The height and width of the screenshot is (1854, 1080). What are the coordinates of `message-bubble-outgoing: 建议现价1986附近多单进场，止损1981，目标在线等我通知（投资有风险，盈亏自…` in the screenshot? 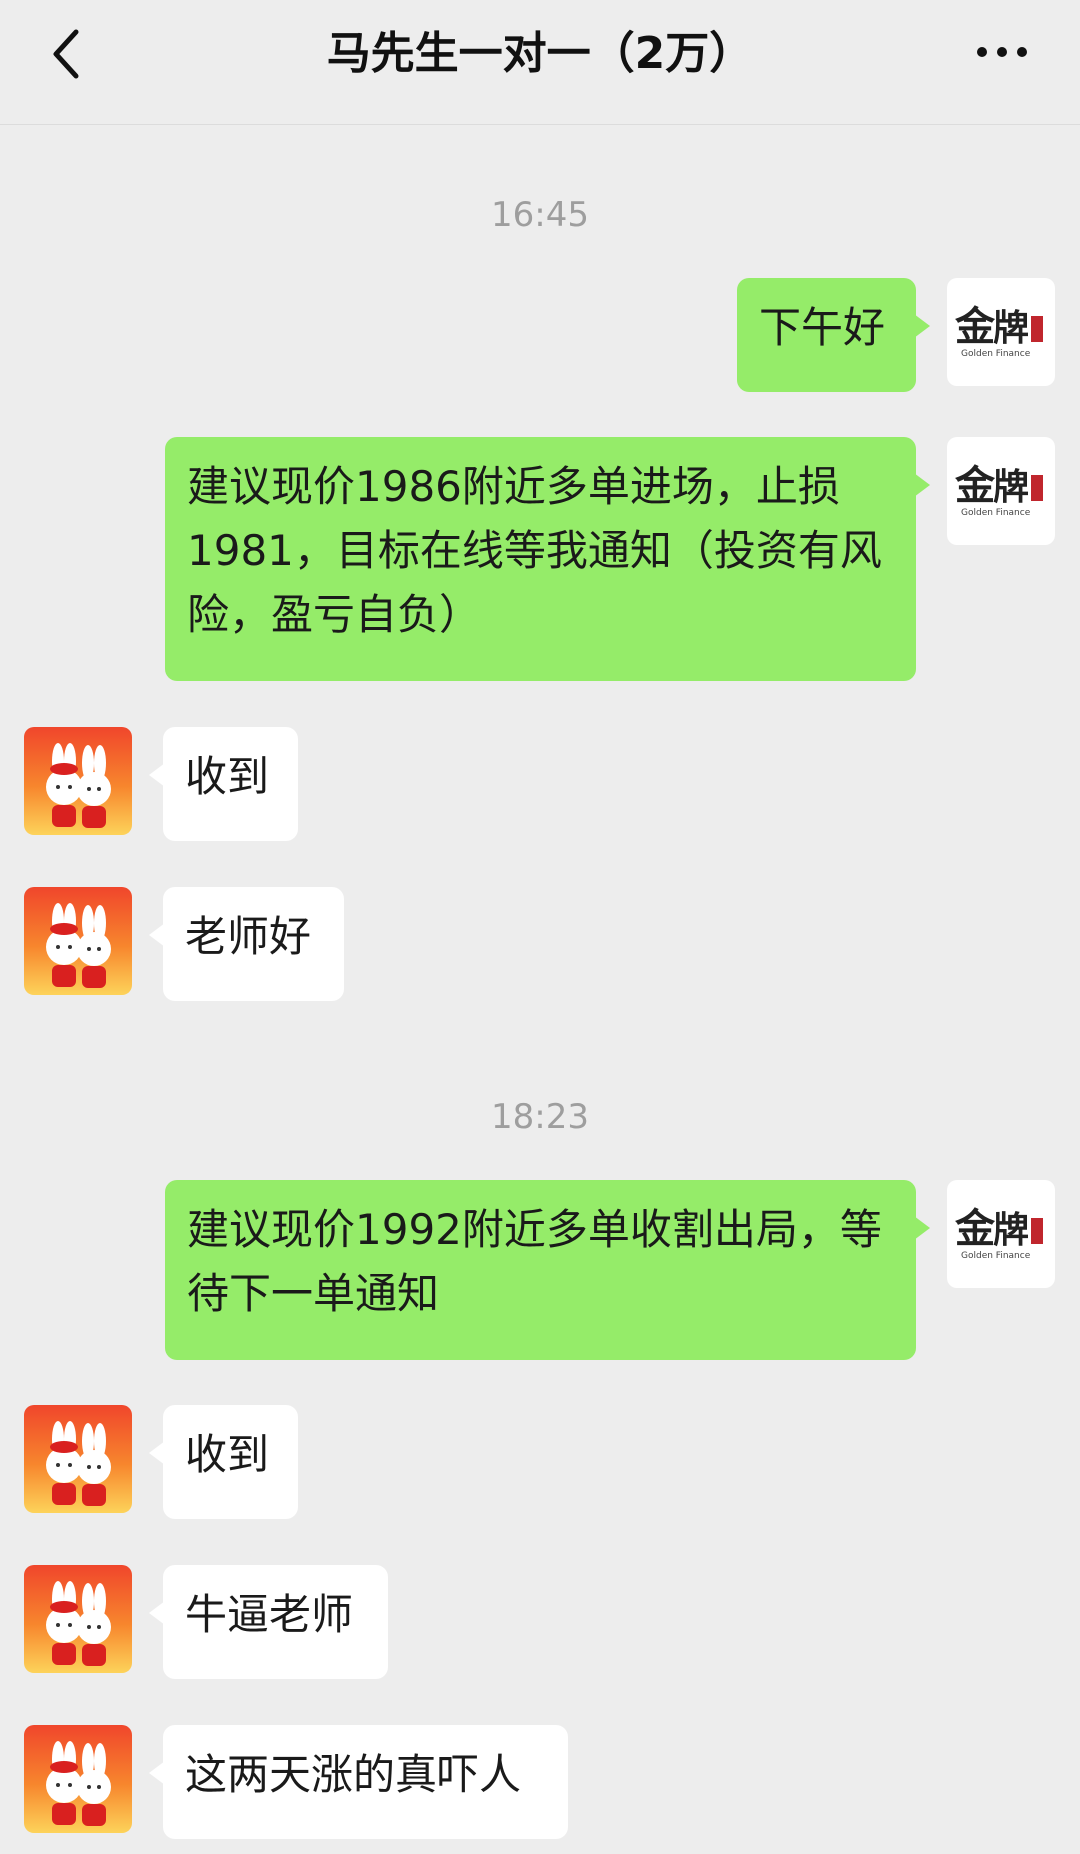 It's located at (547, 559).